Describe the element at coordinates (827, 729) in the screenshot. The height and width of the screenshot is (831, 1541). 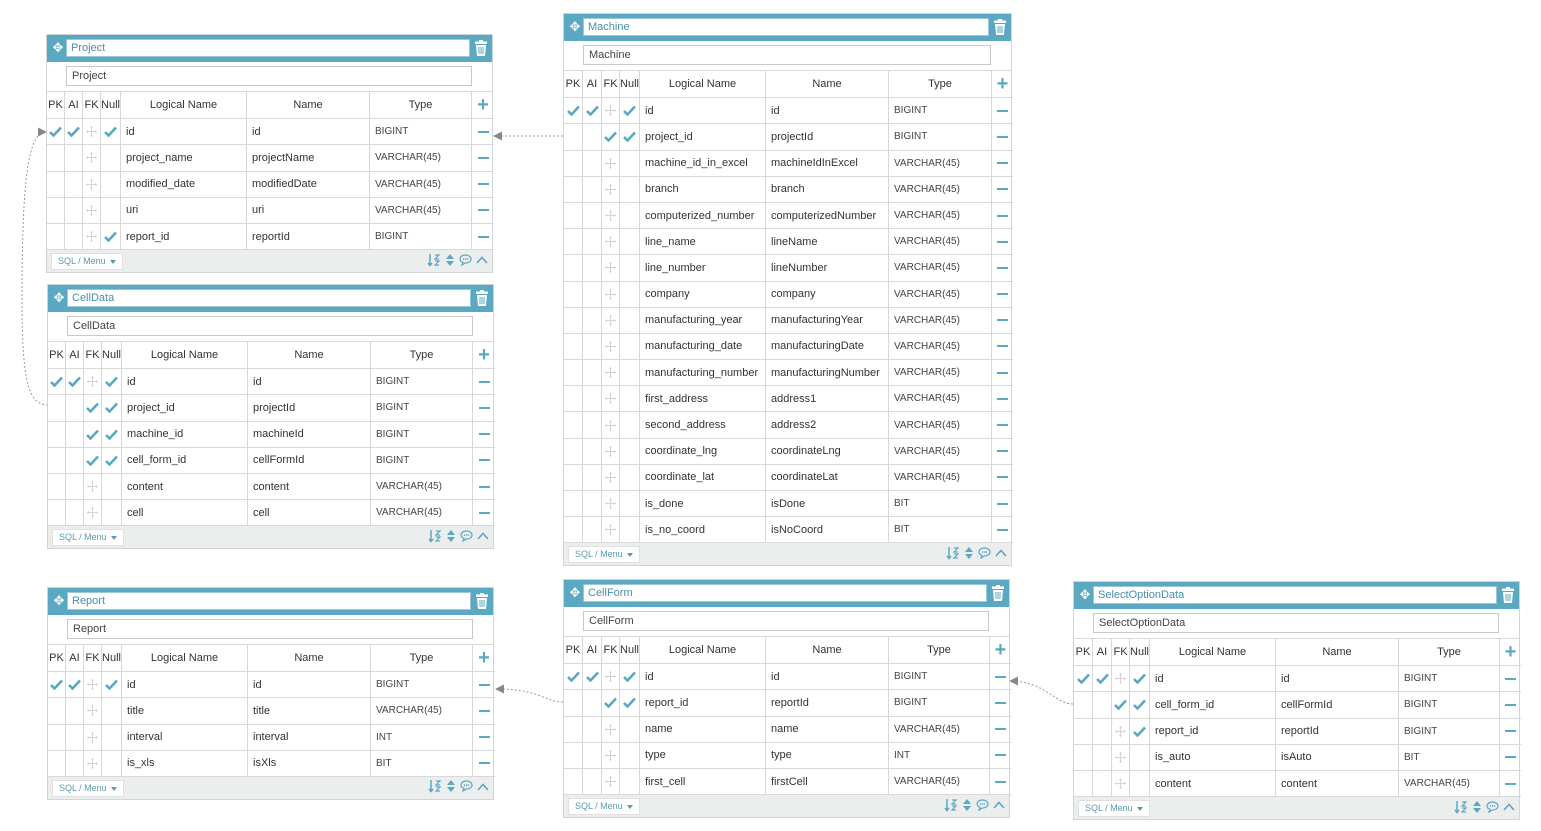
I see `column-name-cell: name` at that location.